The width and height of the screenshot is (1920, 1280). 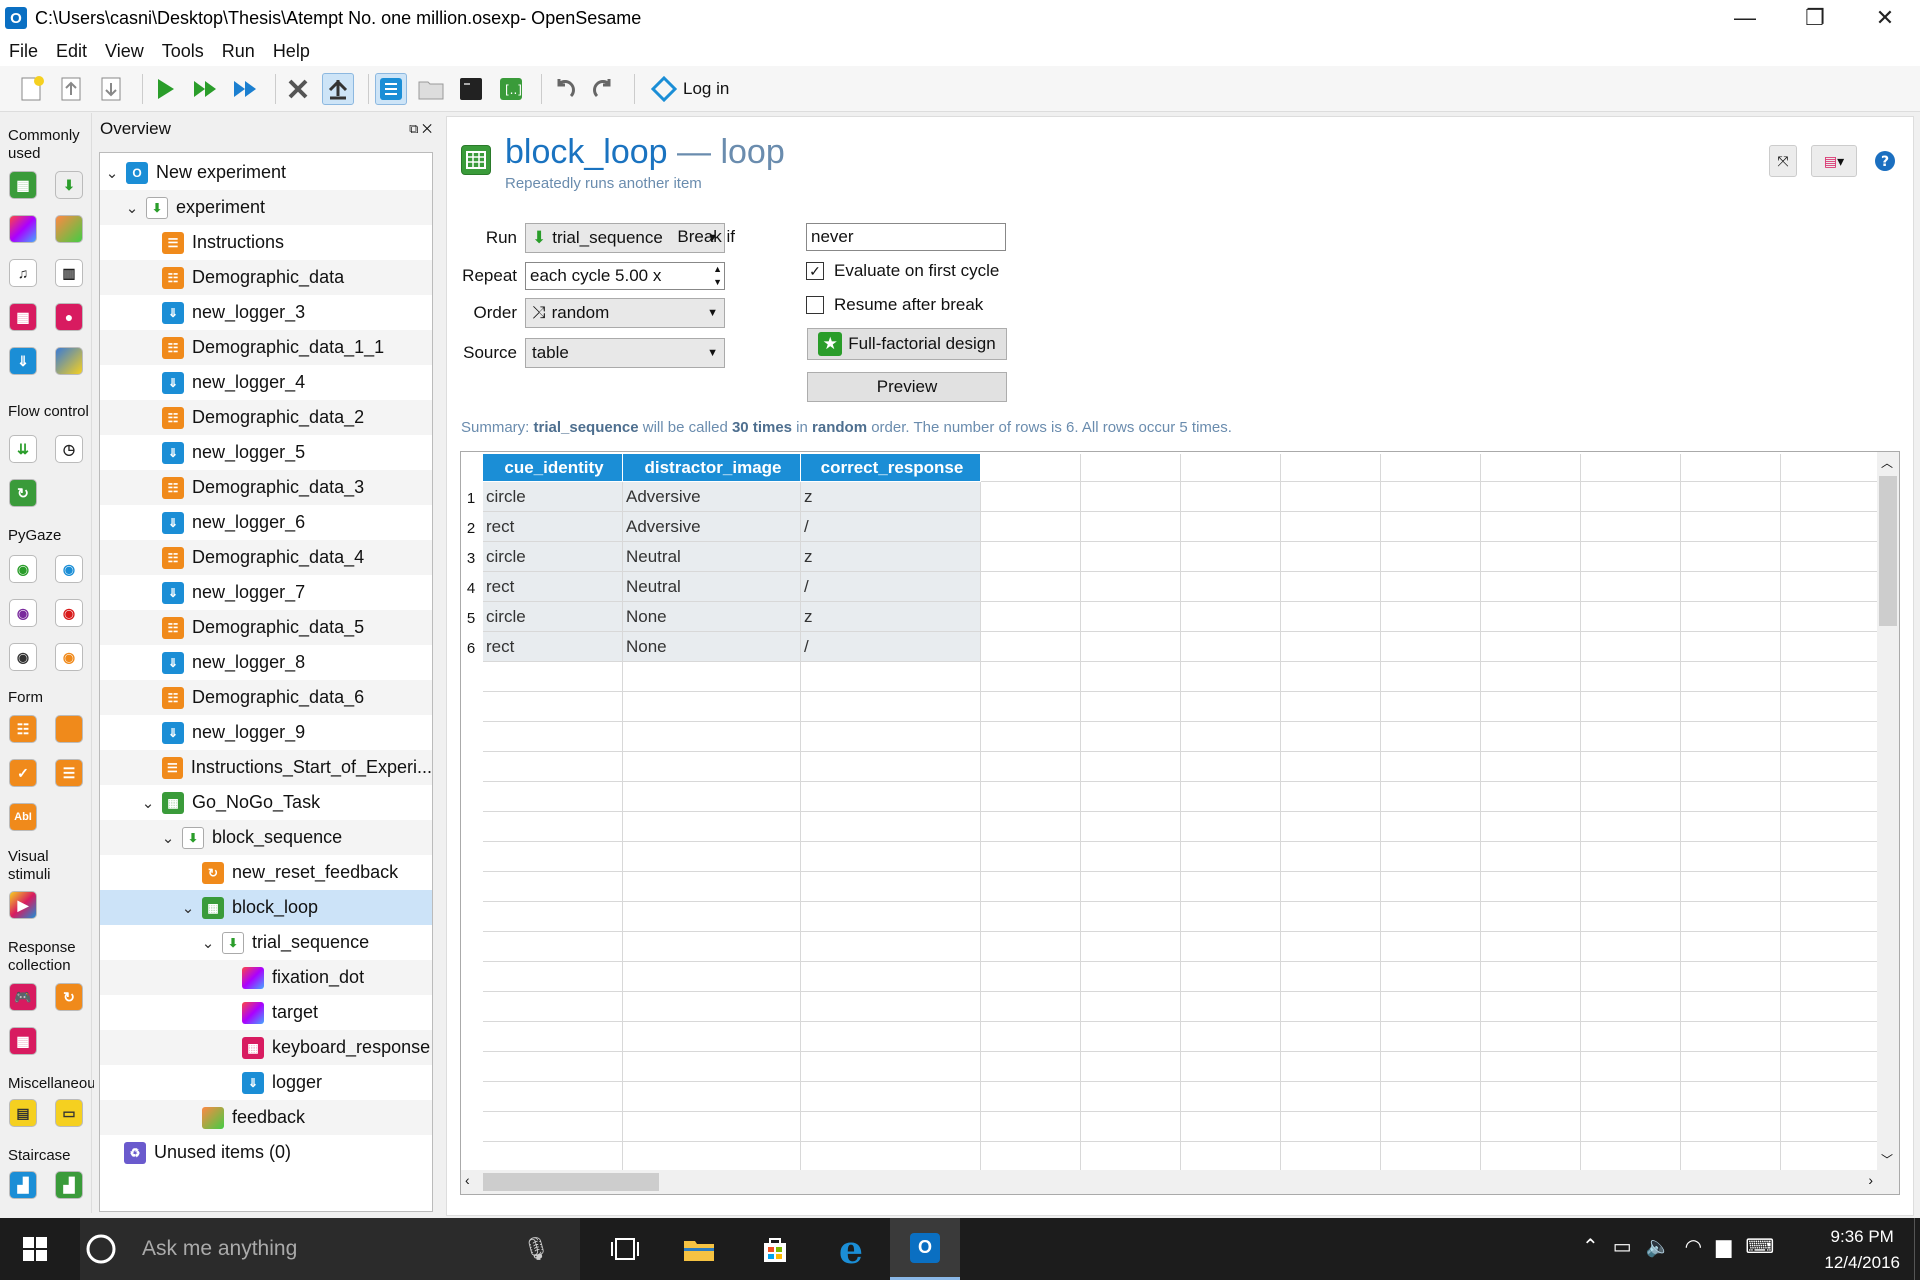 What do you see at coordinates (266, 1117) in the screenshot?
I see `tree-item-feedback: feedback` at bounding box center [266, 1117].